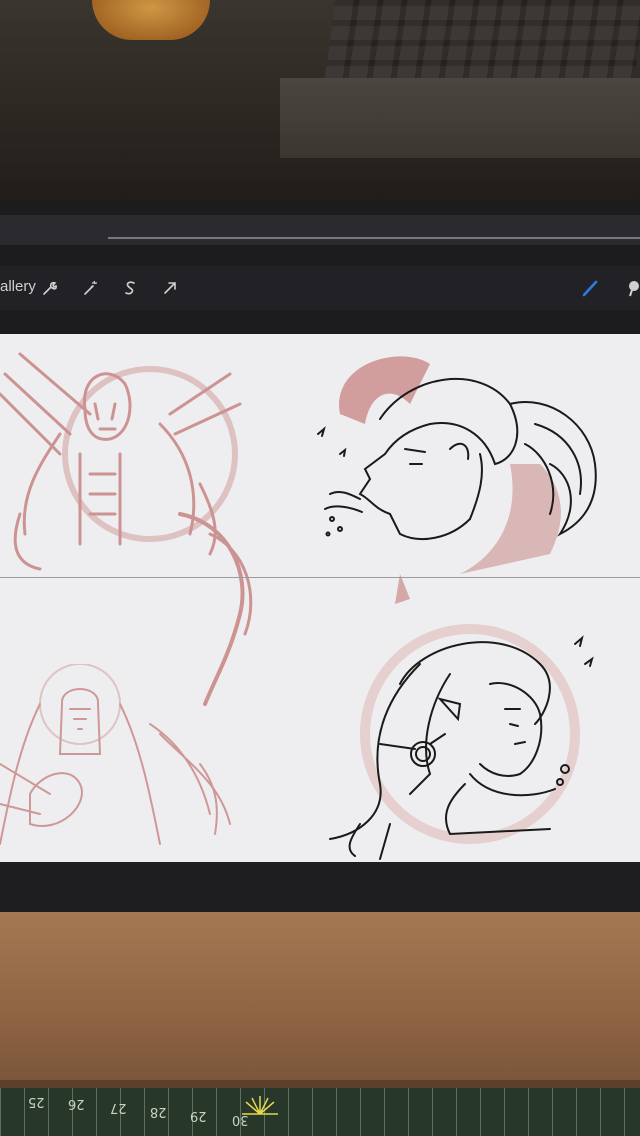 The width and height of the screenshot is (640, 1136). I want to click on wrench-icon, so click(50, 288).